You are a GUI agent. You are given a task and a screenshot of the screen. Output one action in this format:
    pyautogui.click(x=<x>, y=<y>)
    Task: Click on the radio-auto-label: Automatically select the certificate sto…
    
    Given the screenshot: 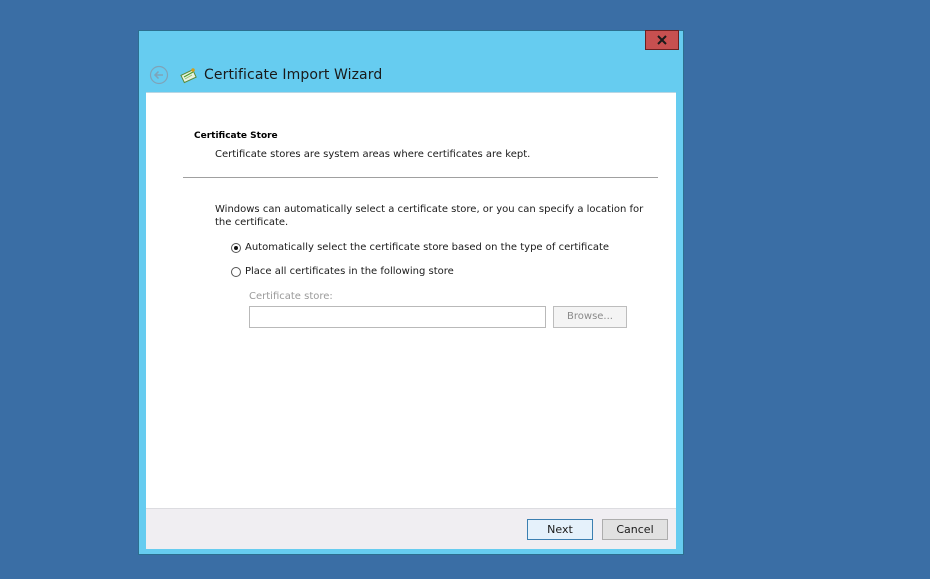 What is the action you would take?
    pyautogui.click(x=427, y=247)
    